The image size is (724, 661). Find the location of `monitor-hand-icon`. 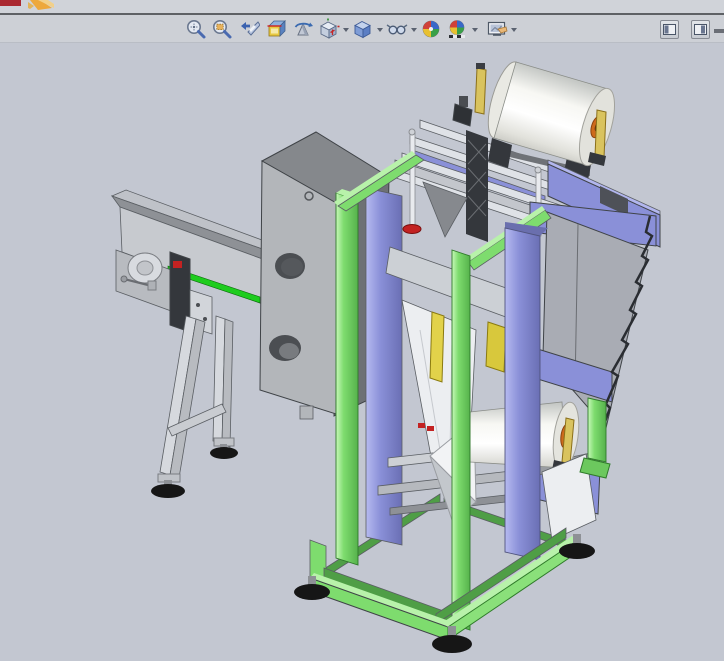

monitor-hand-icon is located at coordinates (497, 28).